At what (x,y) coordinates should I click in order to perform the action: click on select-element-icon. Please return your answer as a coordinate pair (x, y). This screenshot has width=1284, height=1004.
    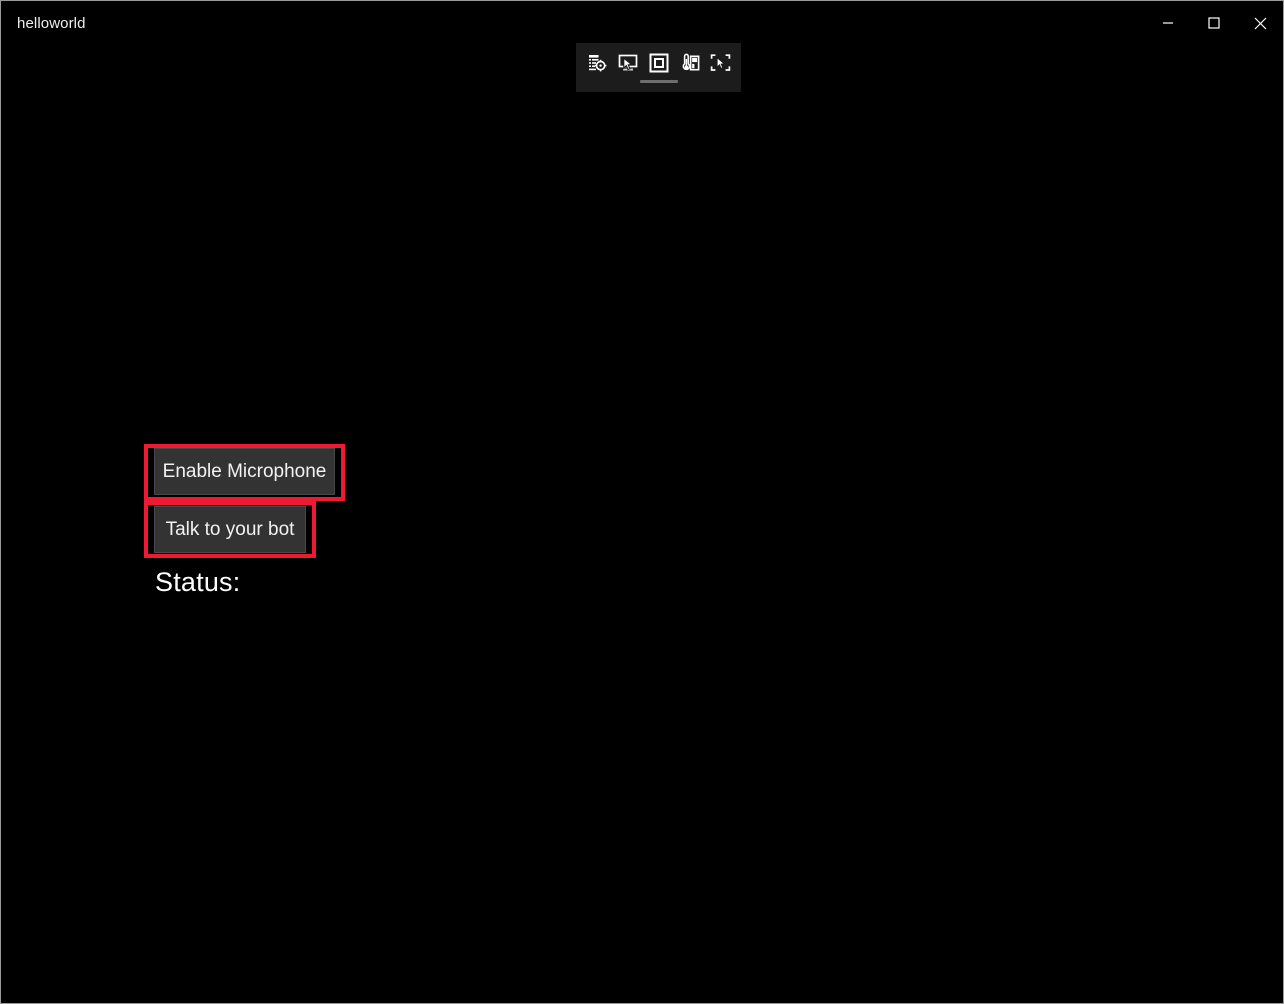
    Looking at the image, I should click on (720, 63).